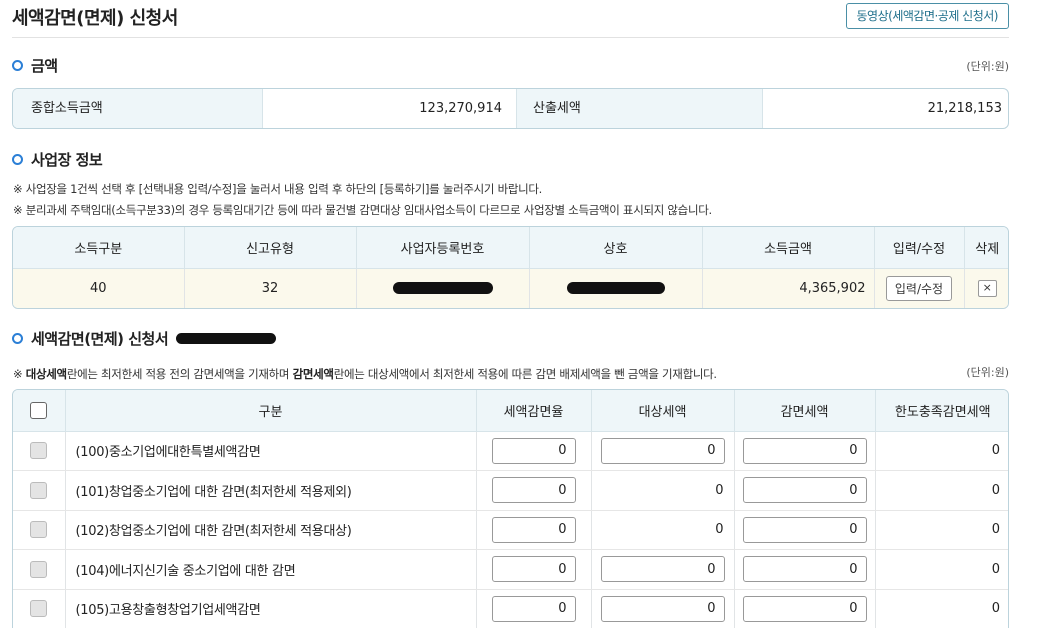 Image resolution: width=1040 pixels, height=628 pixels. Describe the element at coordinates (941, 411) in the screenshot. I see `col-limit-reduction-tax: 한도충족감면세액` at that location.